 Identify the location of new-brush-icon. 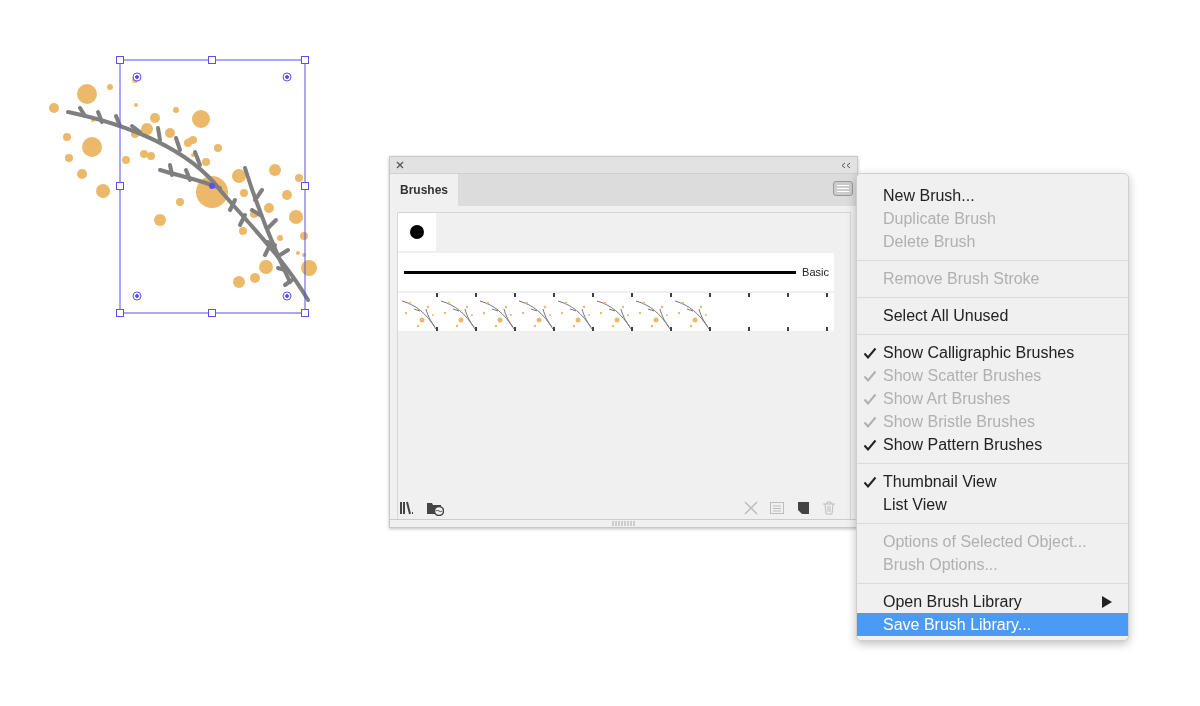
(803, 508).